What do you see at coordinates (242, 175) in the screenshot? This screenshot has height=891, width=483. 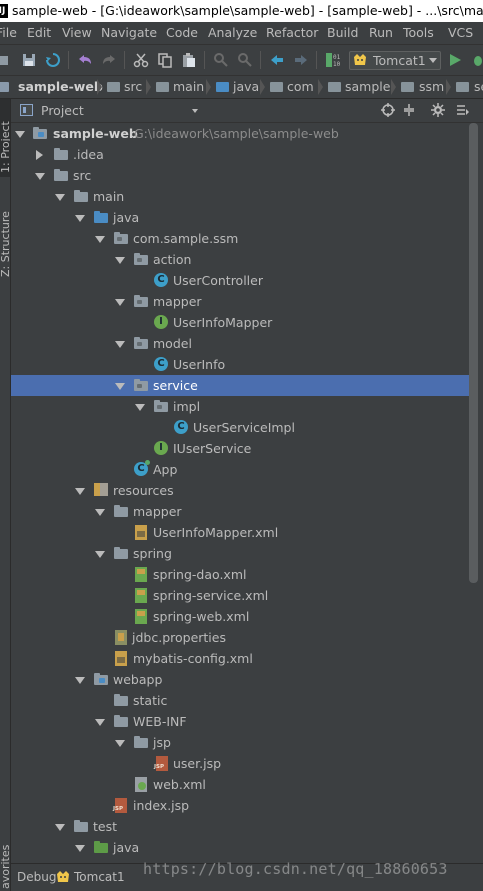 I see `tree-row: src` at bounding box center [242, 175].